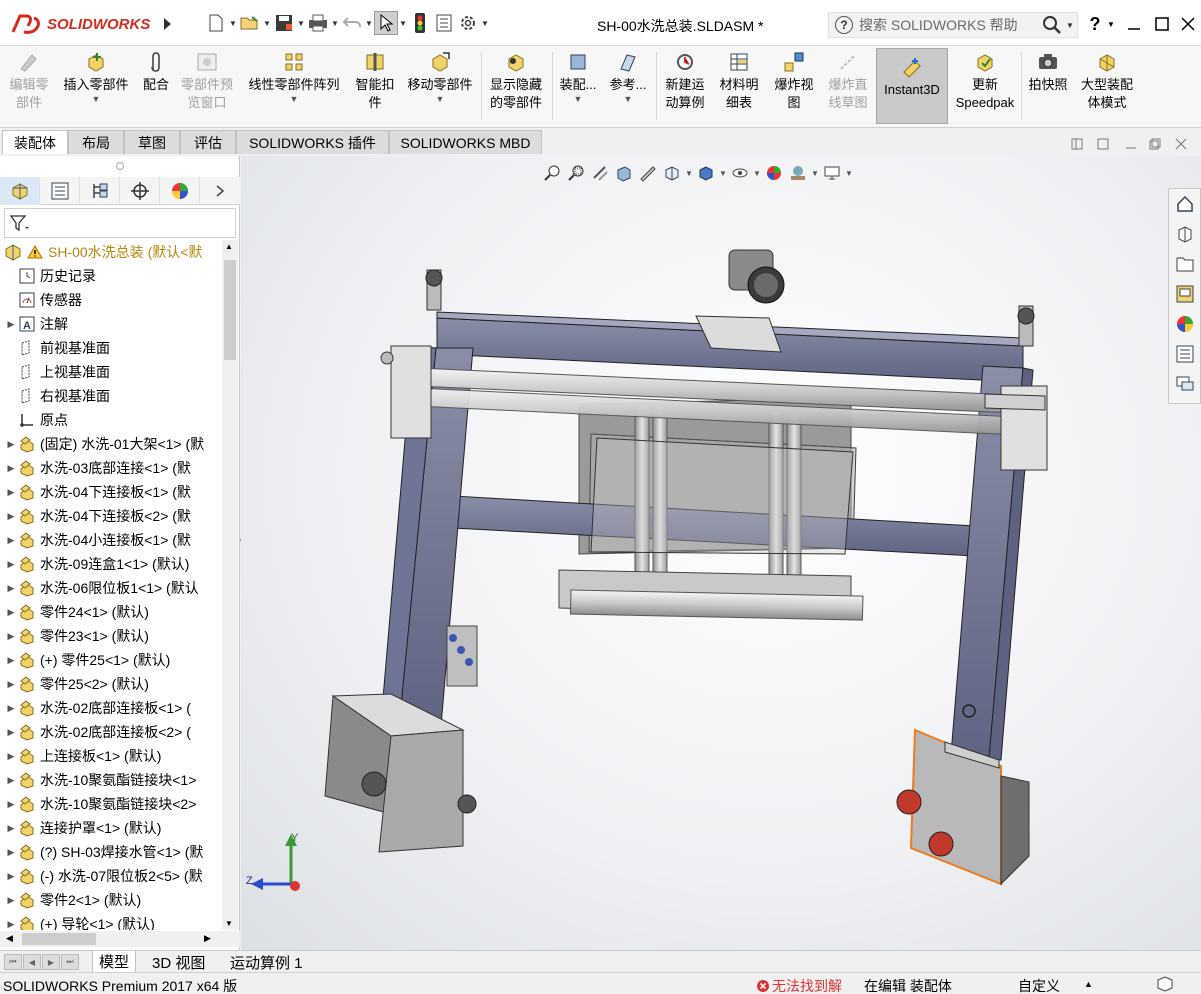 This screenshot has height=994, width=1201. I want to click on snapshot-button: 拍快照, so click(1048, 87).